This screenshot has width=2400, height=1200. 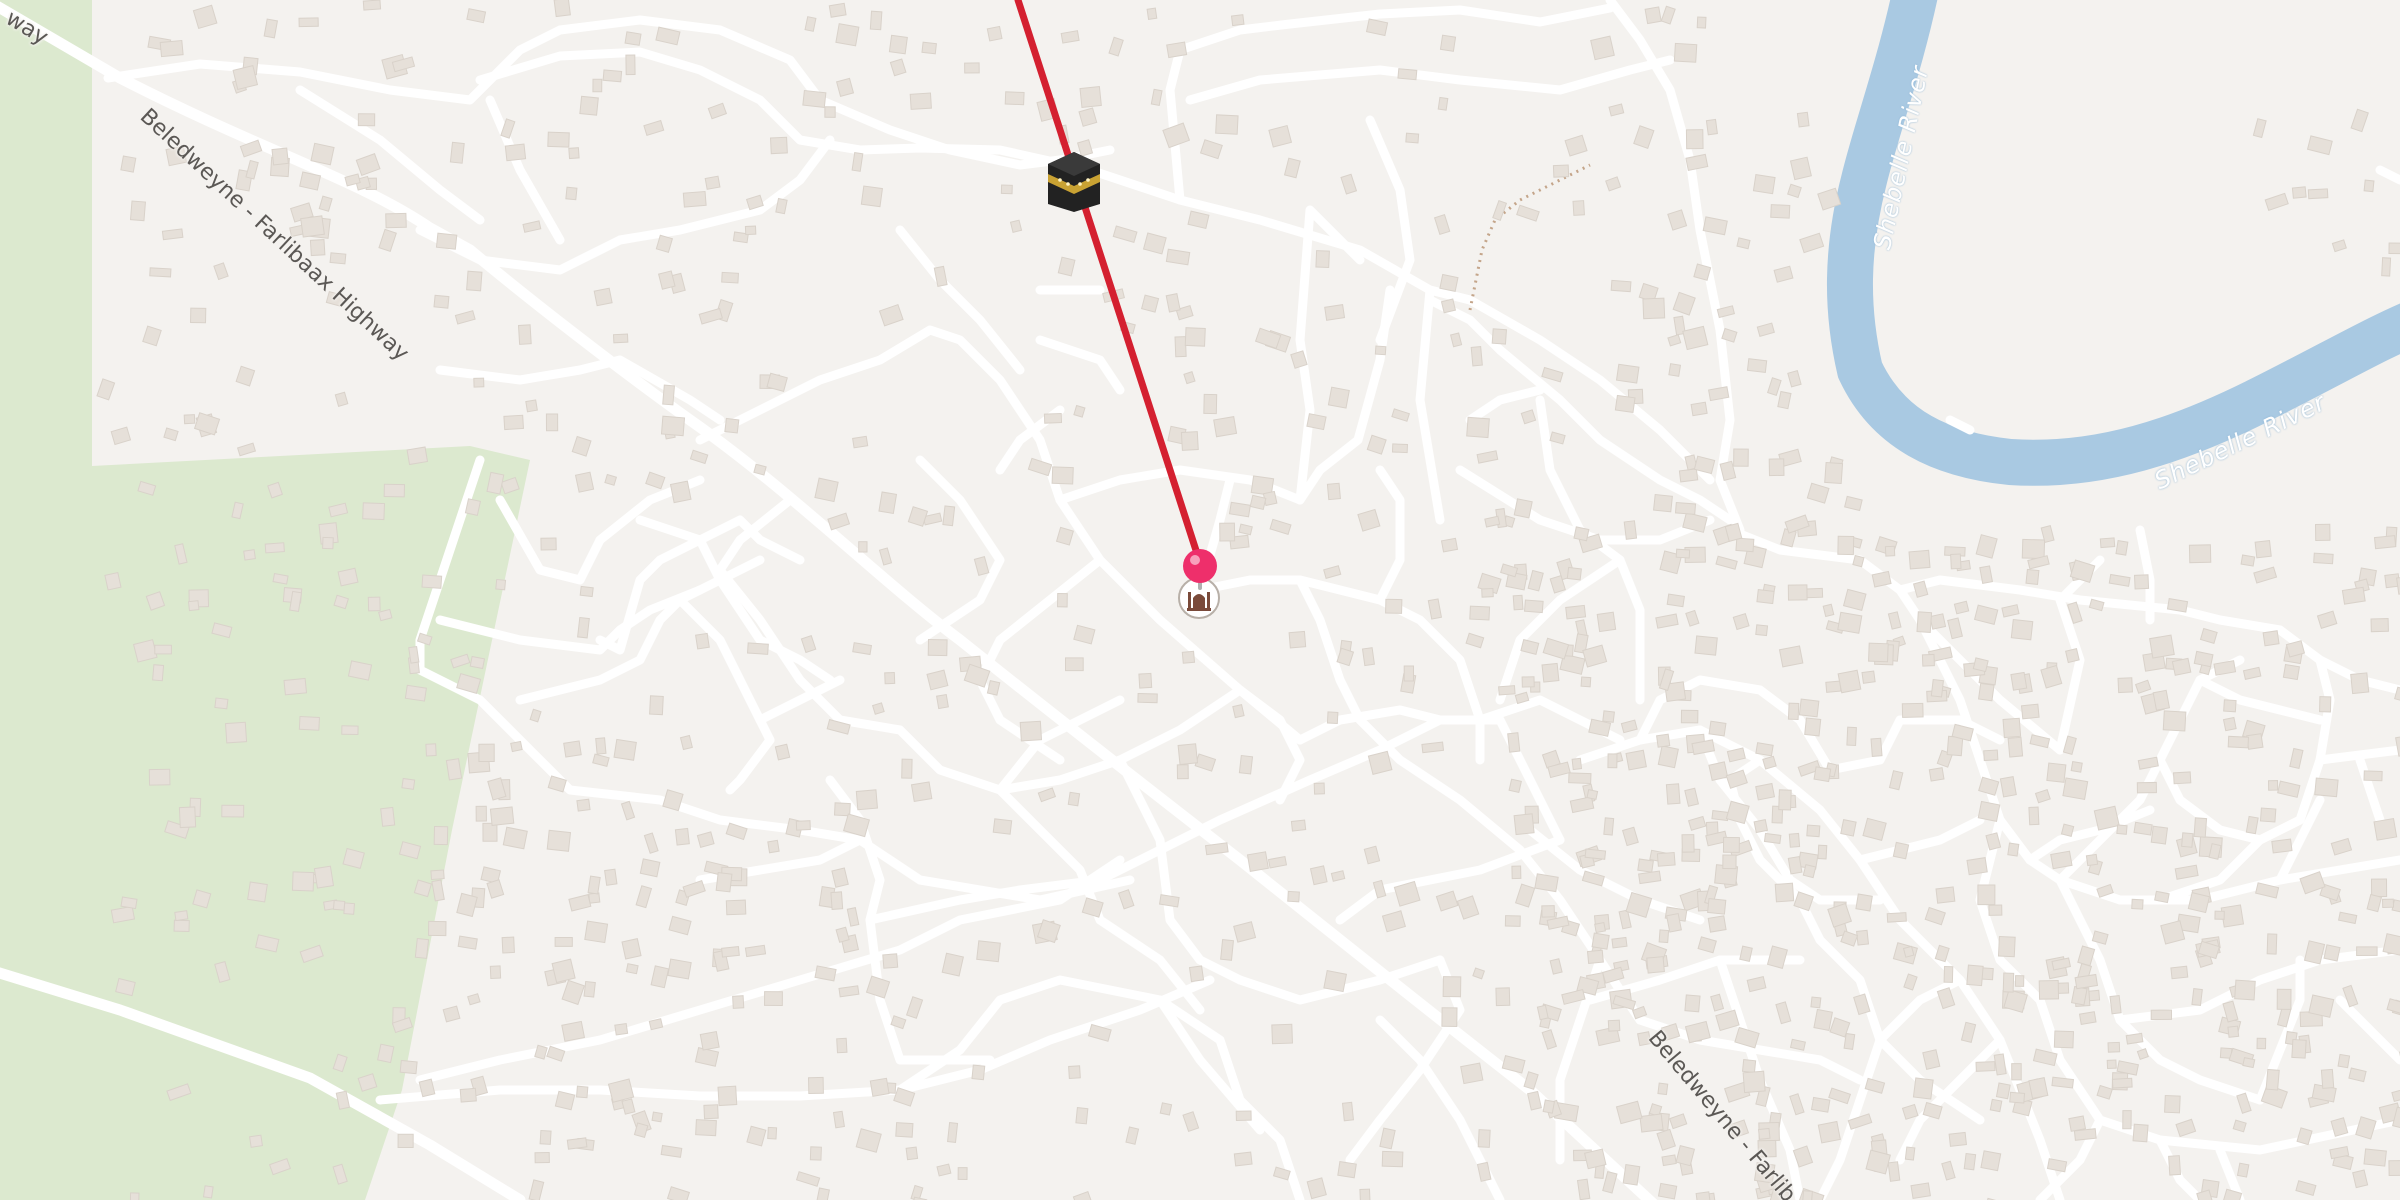 I want to click on kaaba-icon, so click(x=1074, y=182).